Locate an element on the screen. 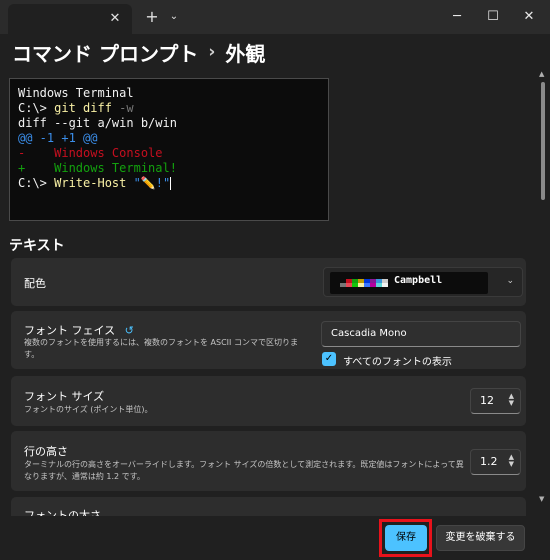 The width and height of the screenshot is (550, 560). discard-changes-button: 変更を破棄する is located at coordinates (480, 538).